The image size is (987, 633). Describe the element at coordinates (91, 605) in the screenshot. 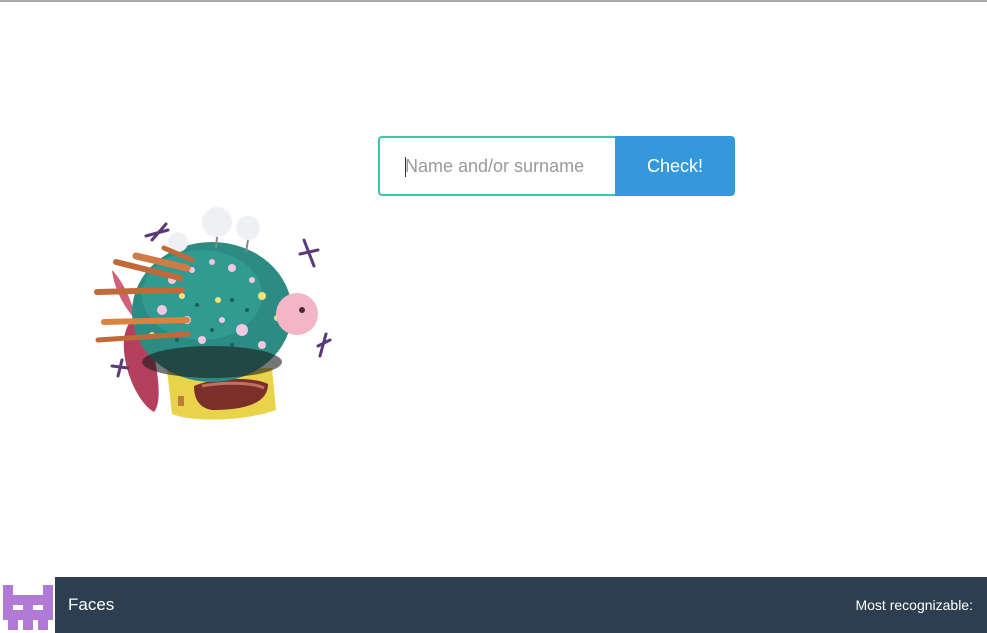

I see `app-title: Faces` at that location.